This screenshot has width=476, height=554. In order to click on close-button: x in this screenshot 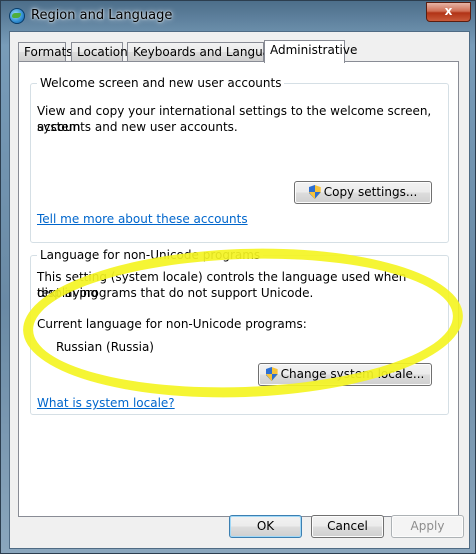, I will do `click(448, 12)`.